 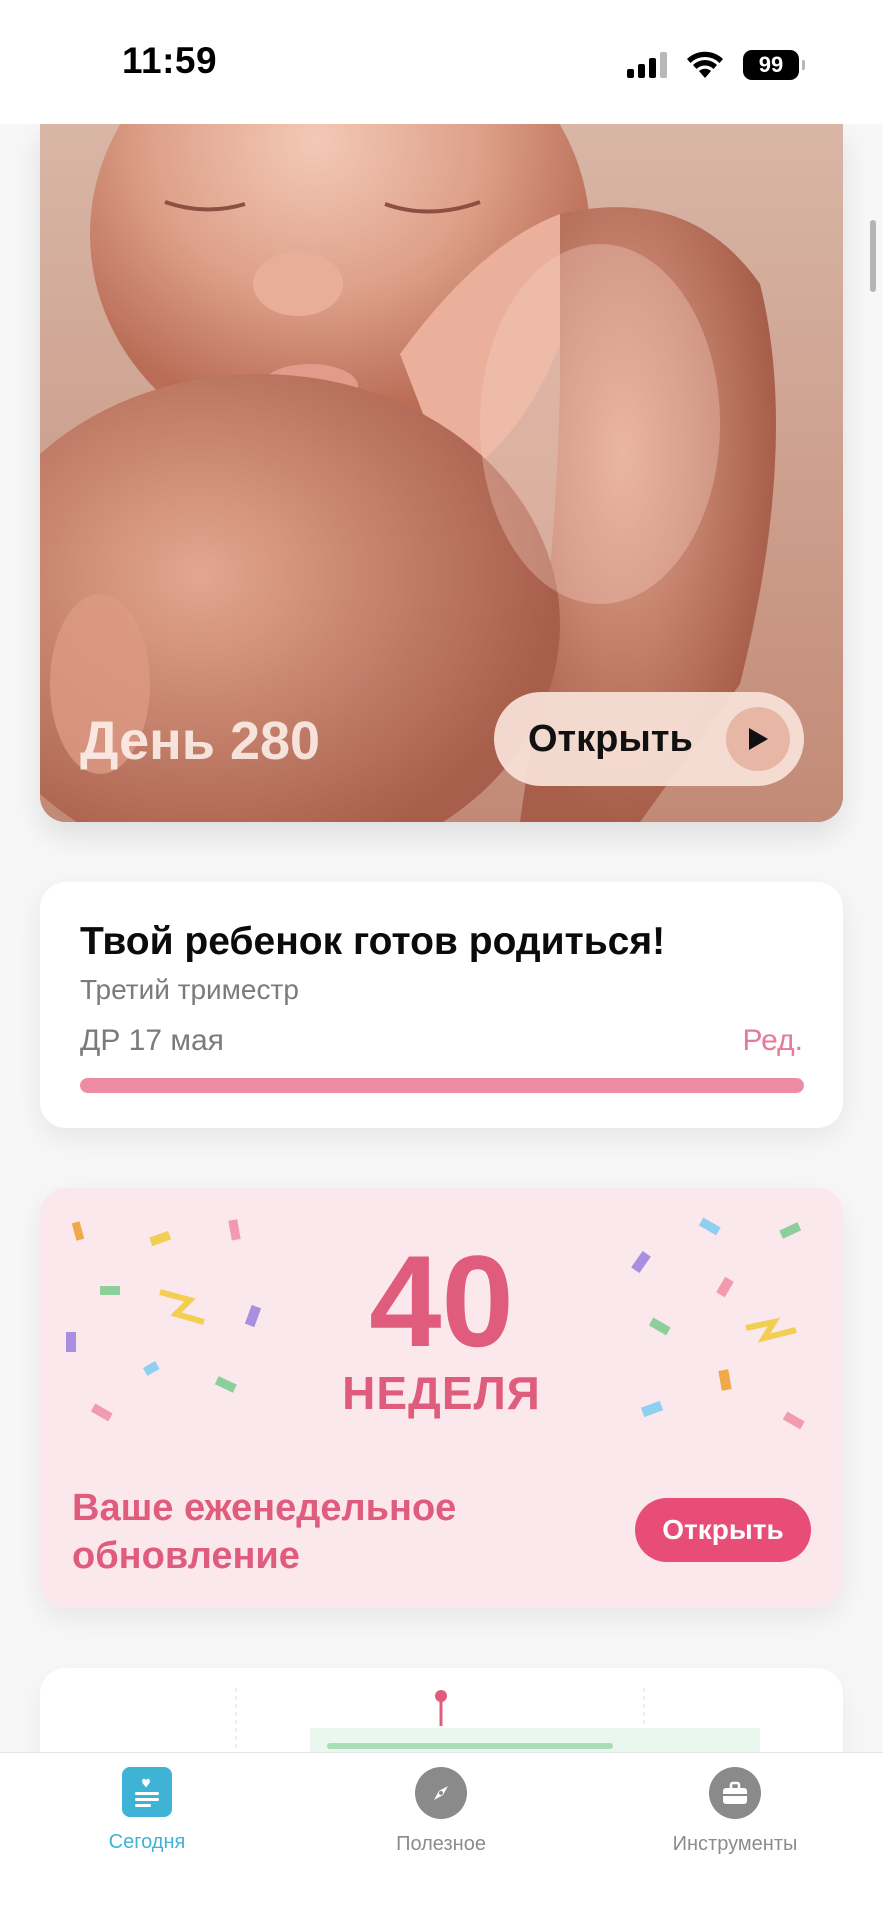 What do you see at coordinates (147, 1842) in the screenshot?
I see `tab-today-label: Сегодня` at bounding box center [147, 1842].